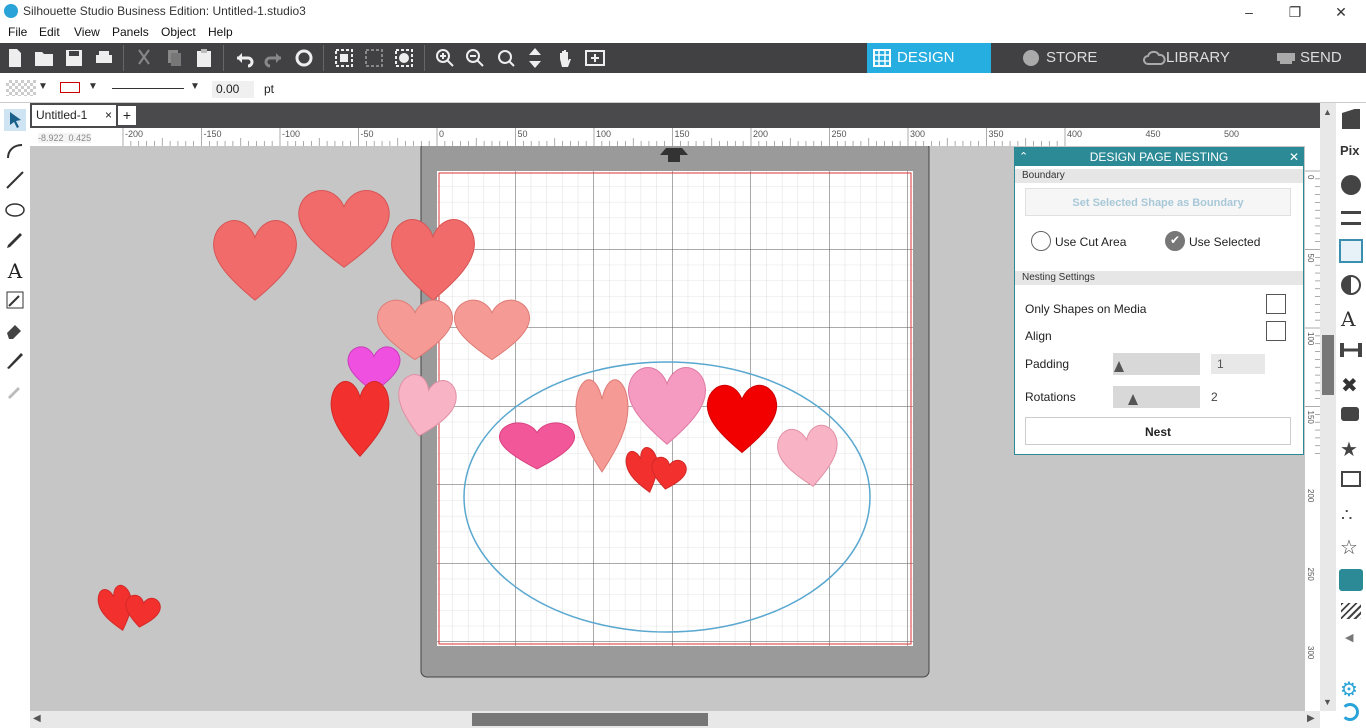 Image resolution: width=1366 pixels, height=728 pixels. I want to click on fill-pattern-swatch, so click(21, 88).